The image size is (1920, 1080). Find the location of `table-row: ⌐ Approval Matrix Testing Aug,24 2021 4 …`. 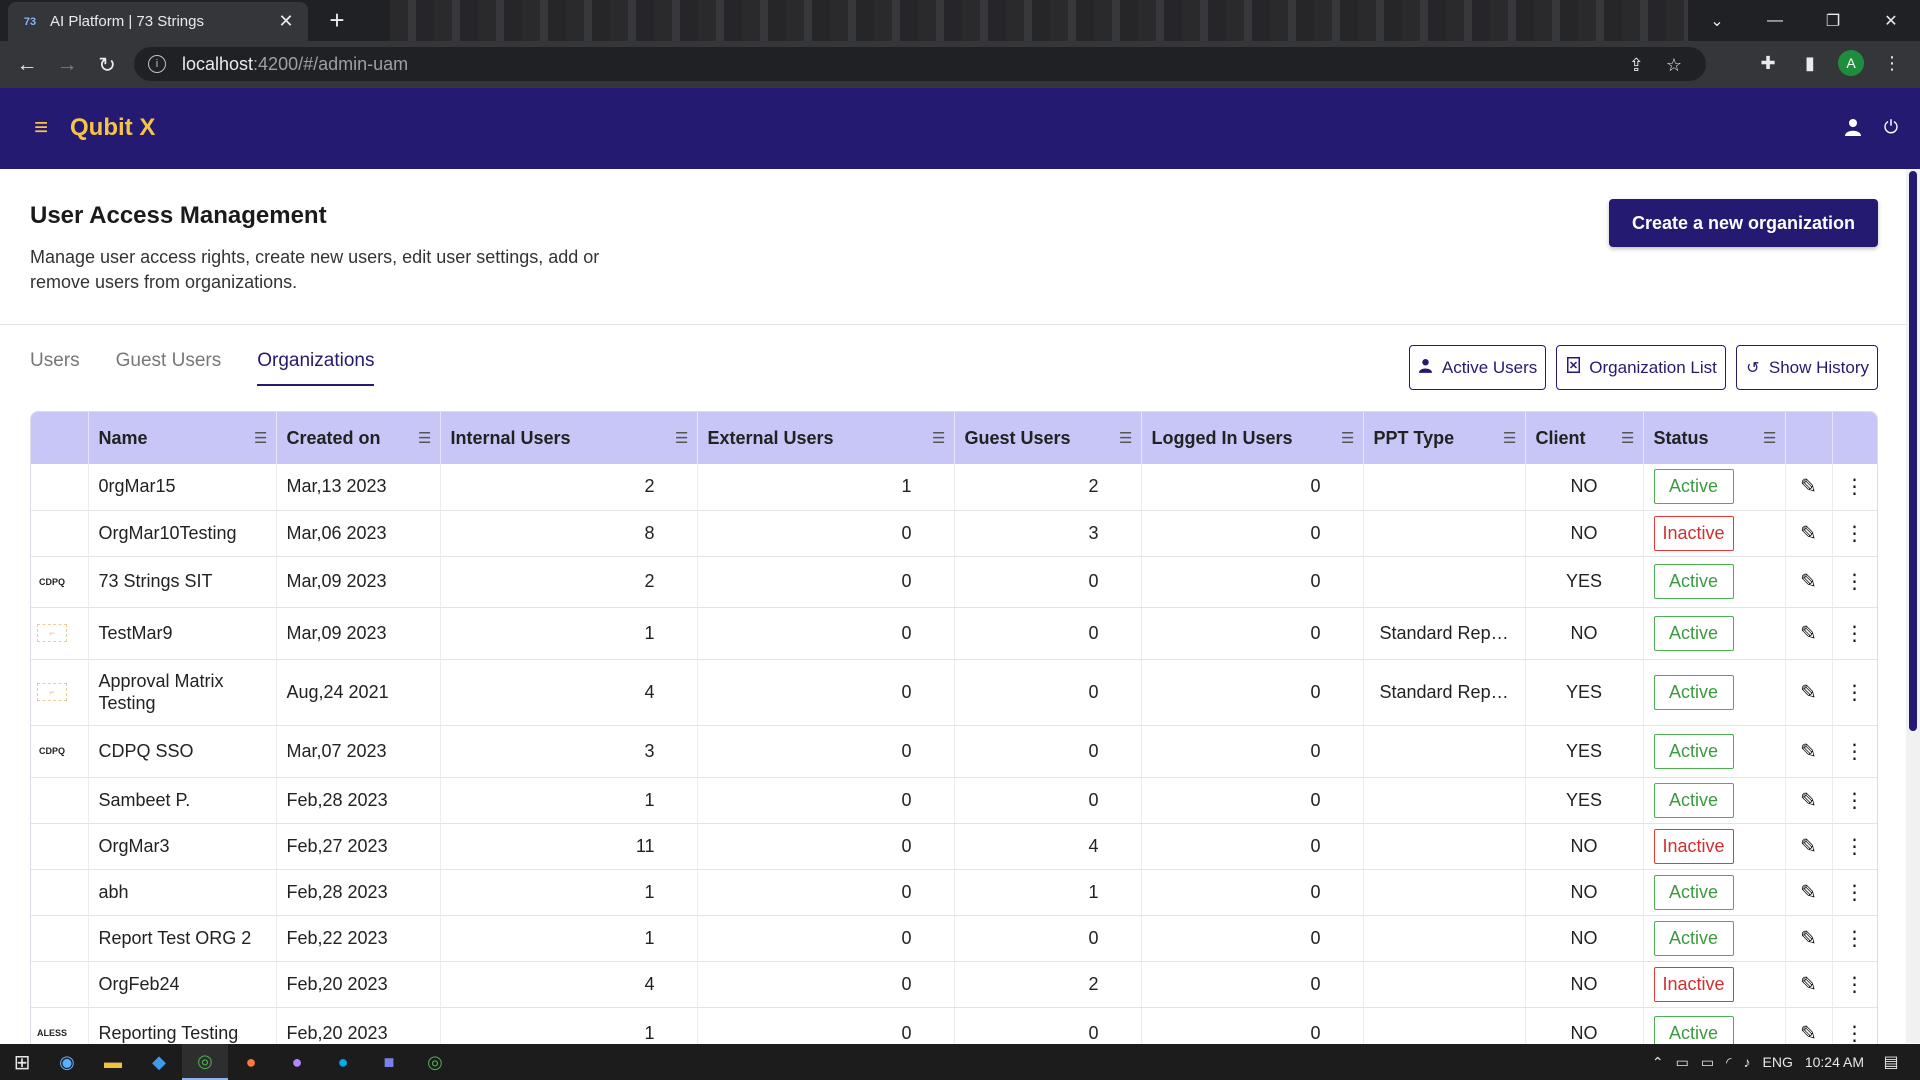

table-row: ⌐ Approval Matrix Testing Aug,24 2021 4 … is located at coordinates (954, 692).